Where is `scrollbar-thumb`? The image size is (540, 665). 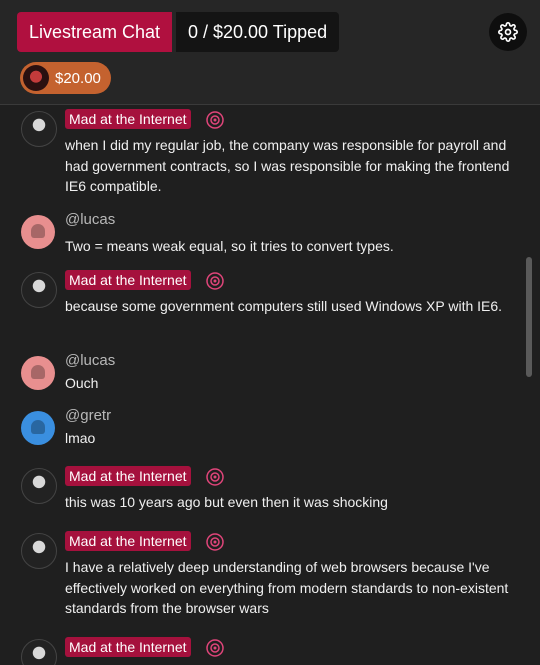 scrollbar-thumb is located at coordinates (529, 317).